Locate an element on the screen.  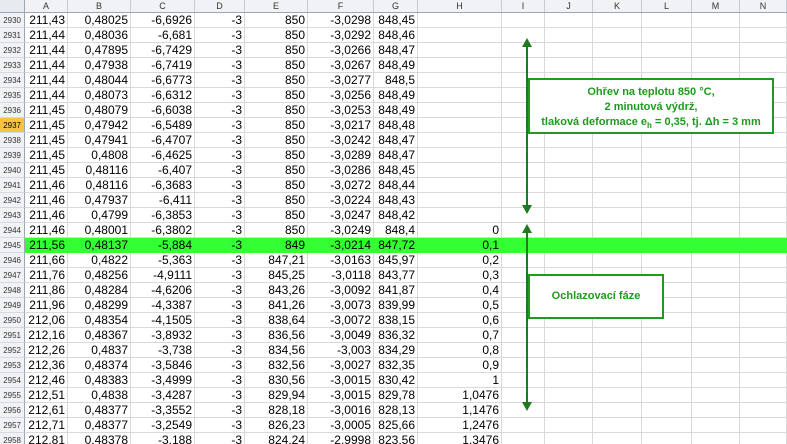
column-header-b: B is located at coordinates (99, 6).